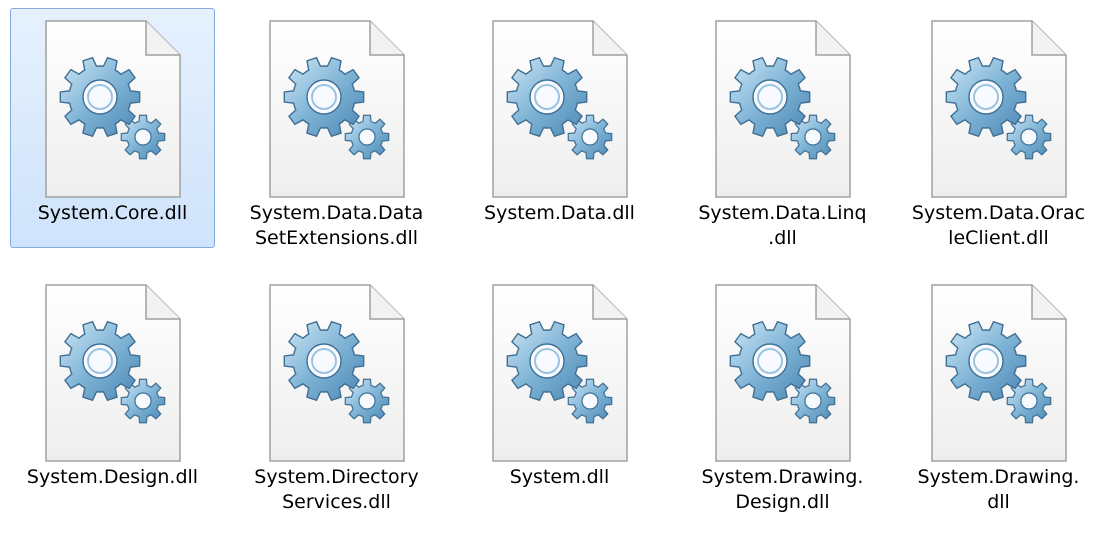 This screenshot has height=534, width=1101. I want to click on file-item-system-dll: System.dll, so click(559, 392).